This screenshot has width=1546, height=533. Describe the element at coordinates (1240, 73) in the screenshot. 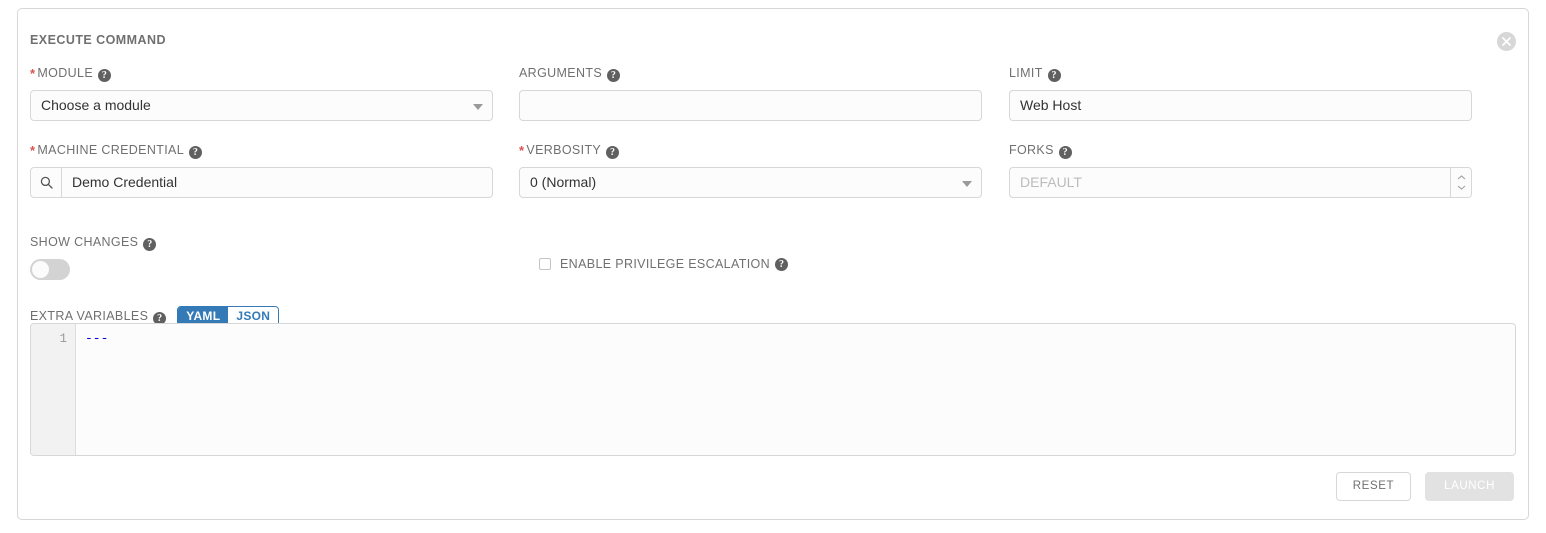

I see `limit-label: LIMIT?` at that location.